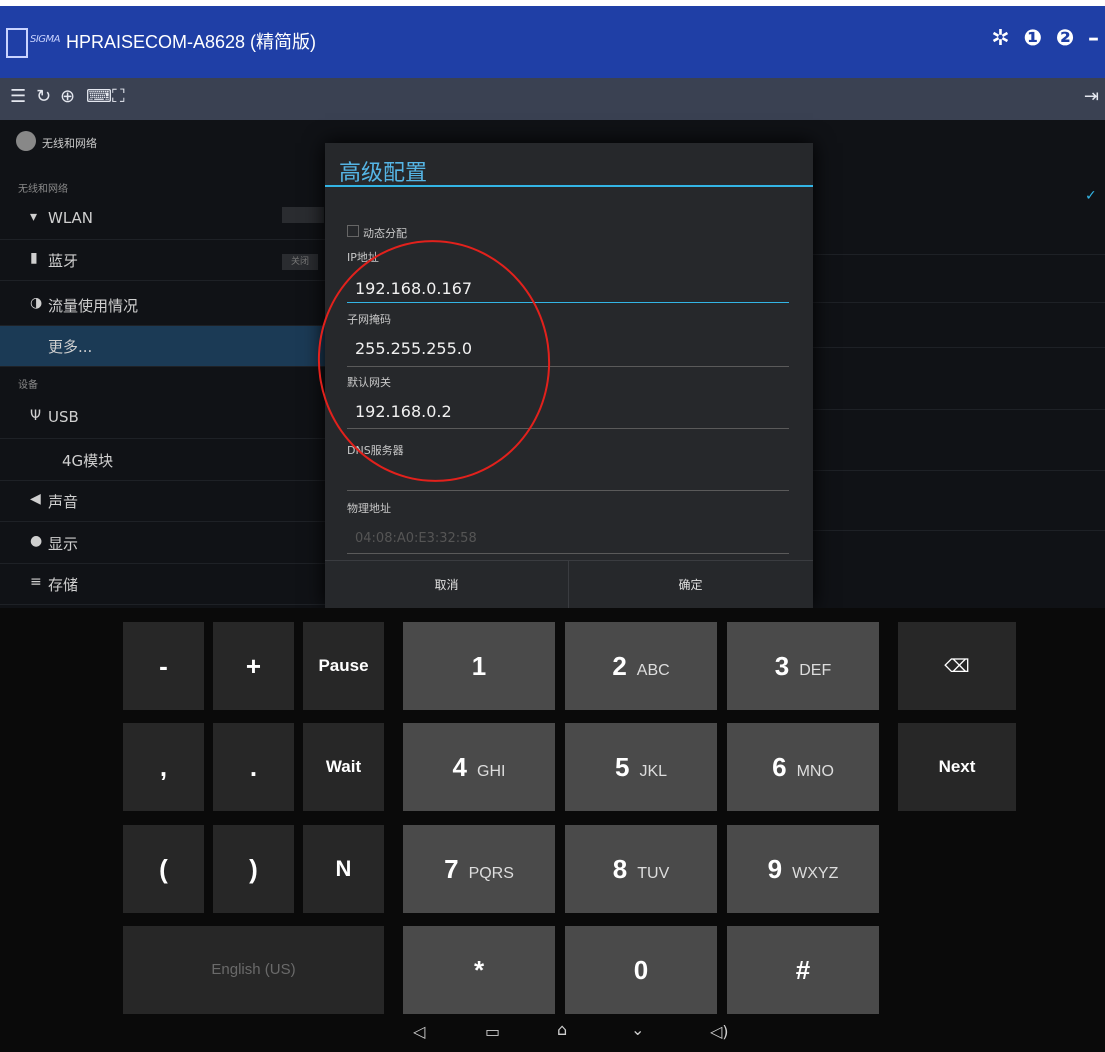 This screenshot has height=1052, width=1105. I want to click on key-2: 2 ABC, so click(641, 666).